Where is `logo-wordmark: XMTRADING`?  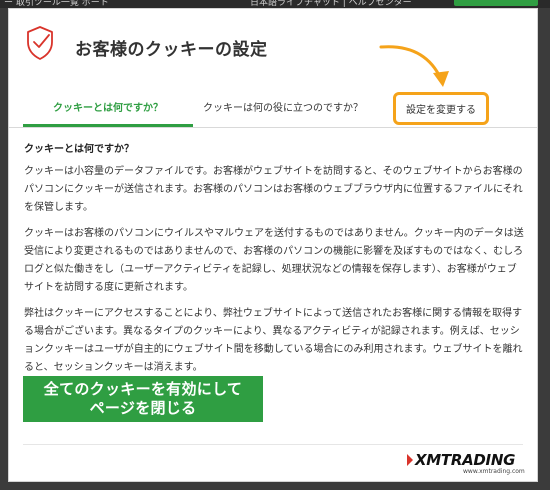
logo-wordmark: XMTRADING is located at coordinates (465, 460).